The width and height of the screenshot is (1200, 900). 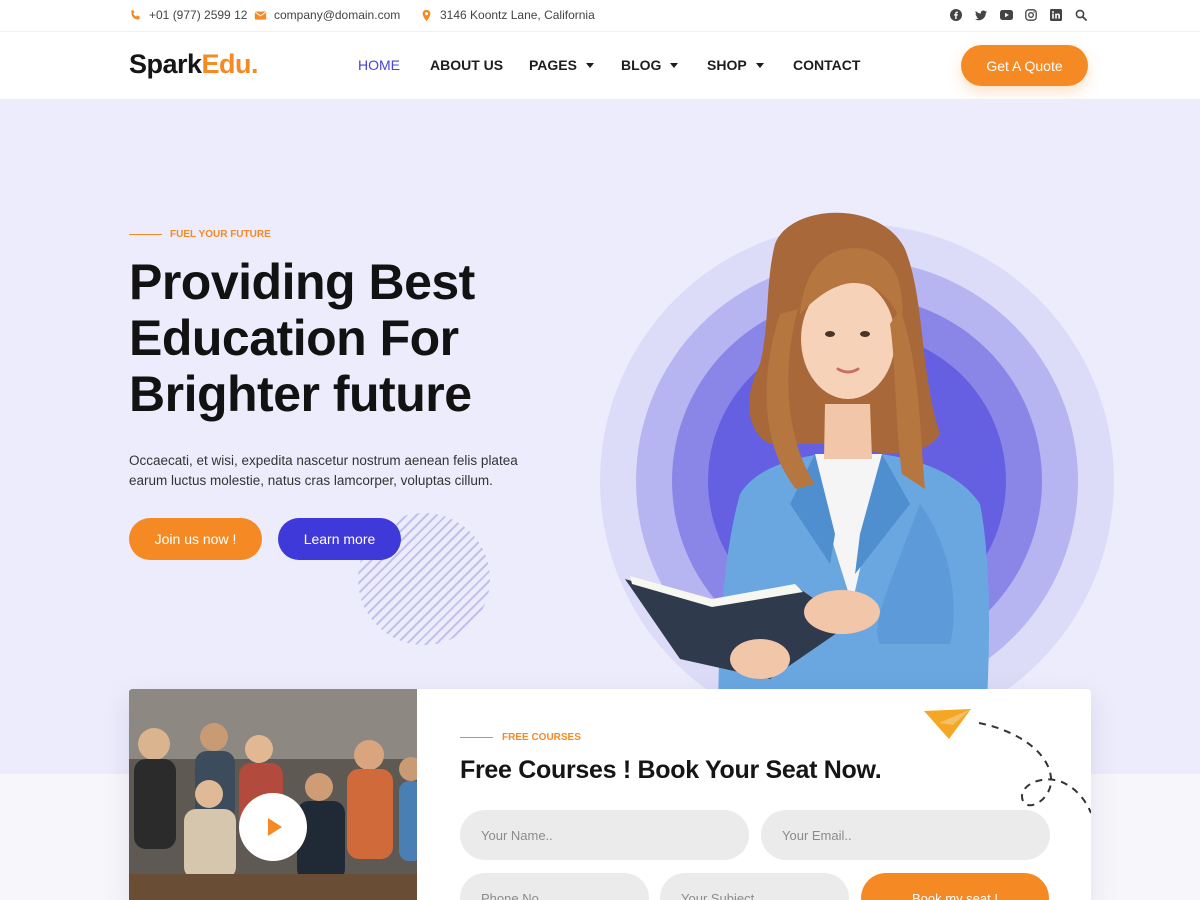 What do you see at coordinates (981, 15) in the screenshot?
I see `twitter-icon` at bounding box center [981, 15].